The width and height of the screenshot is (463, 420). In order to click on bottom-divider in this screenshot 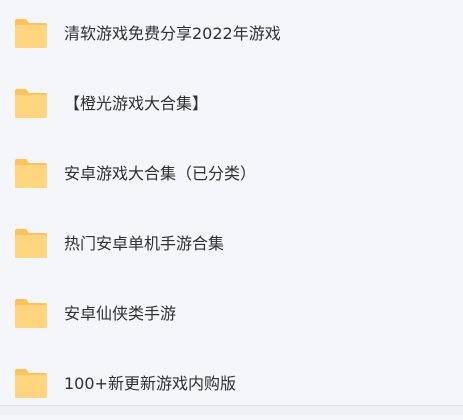, I will do `click(231, 410)`.